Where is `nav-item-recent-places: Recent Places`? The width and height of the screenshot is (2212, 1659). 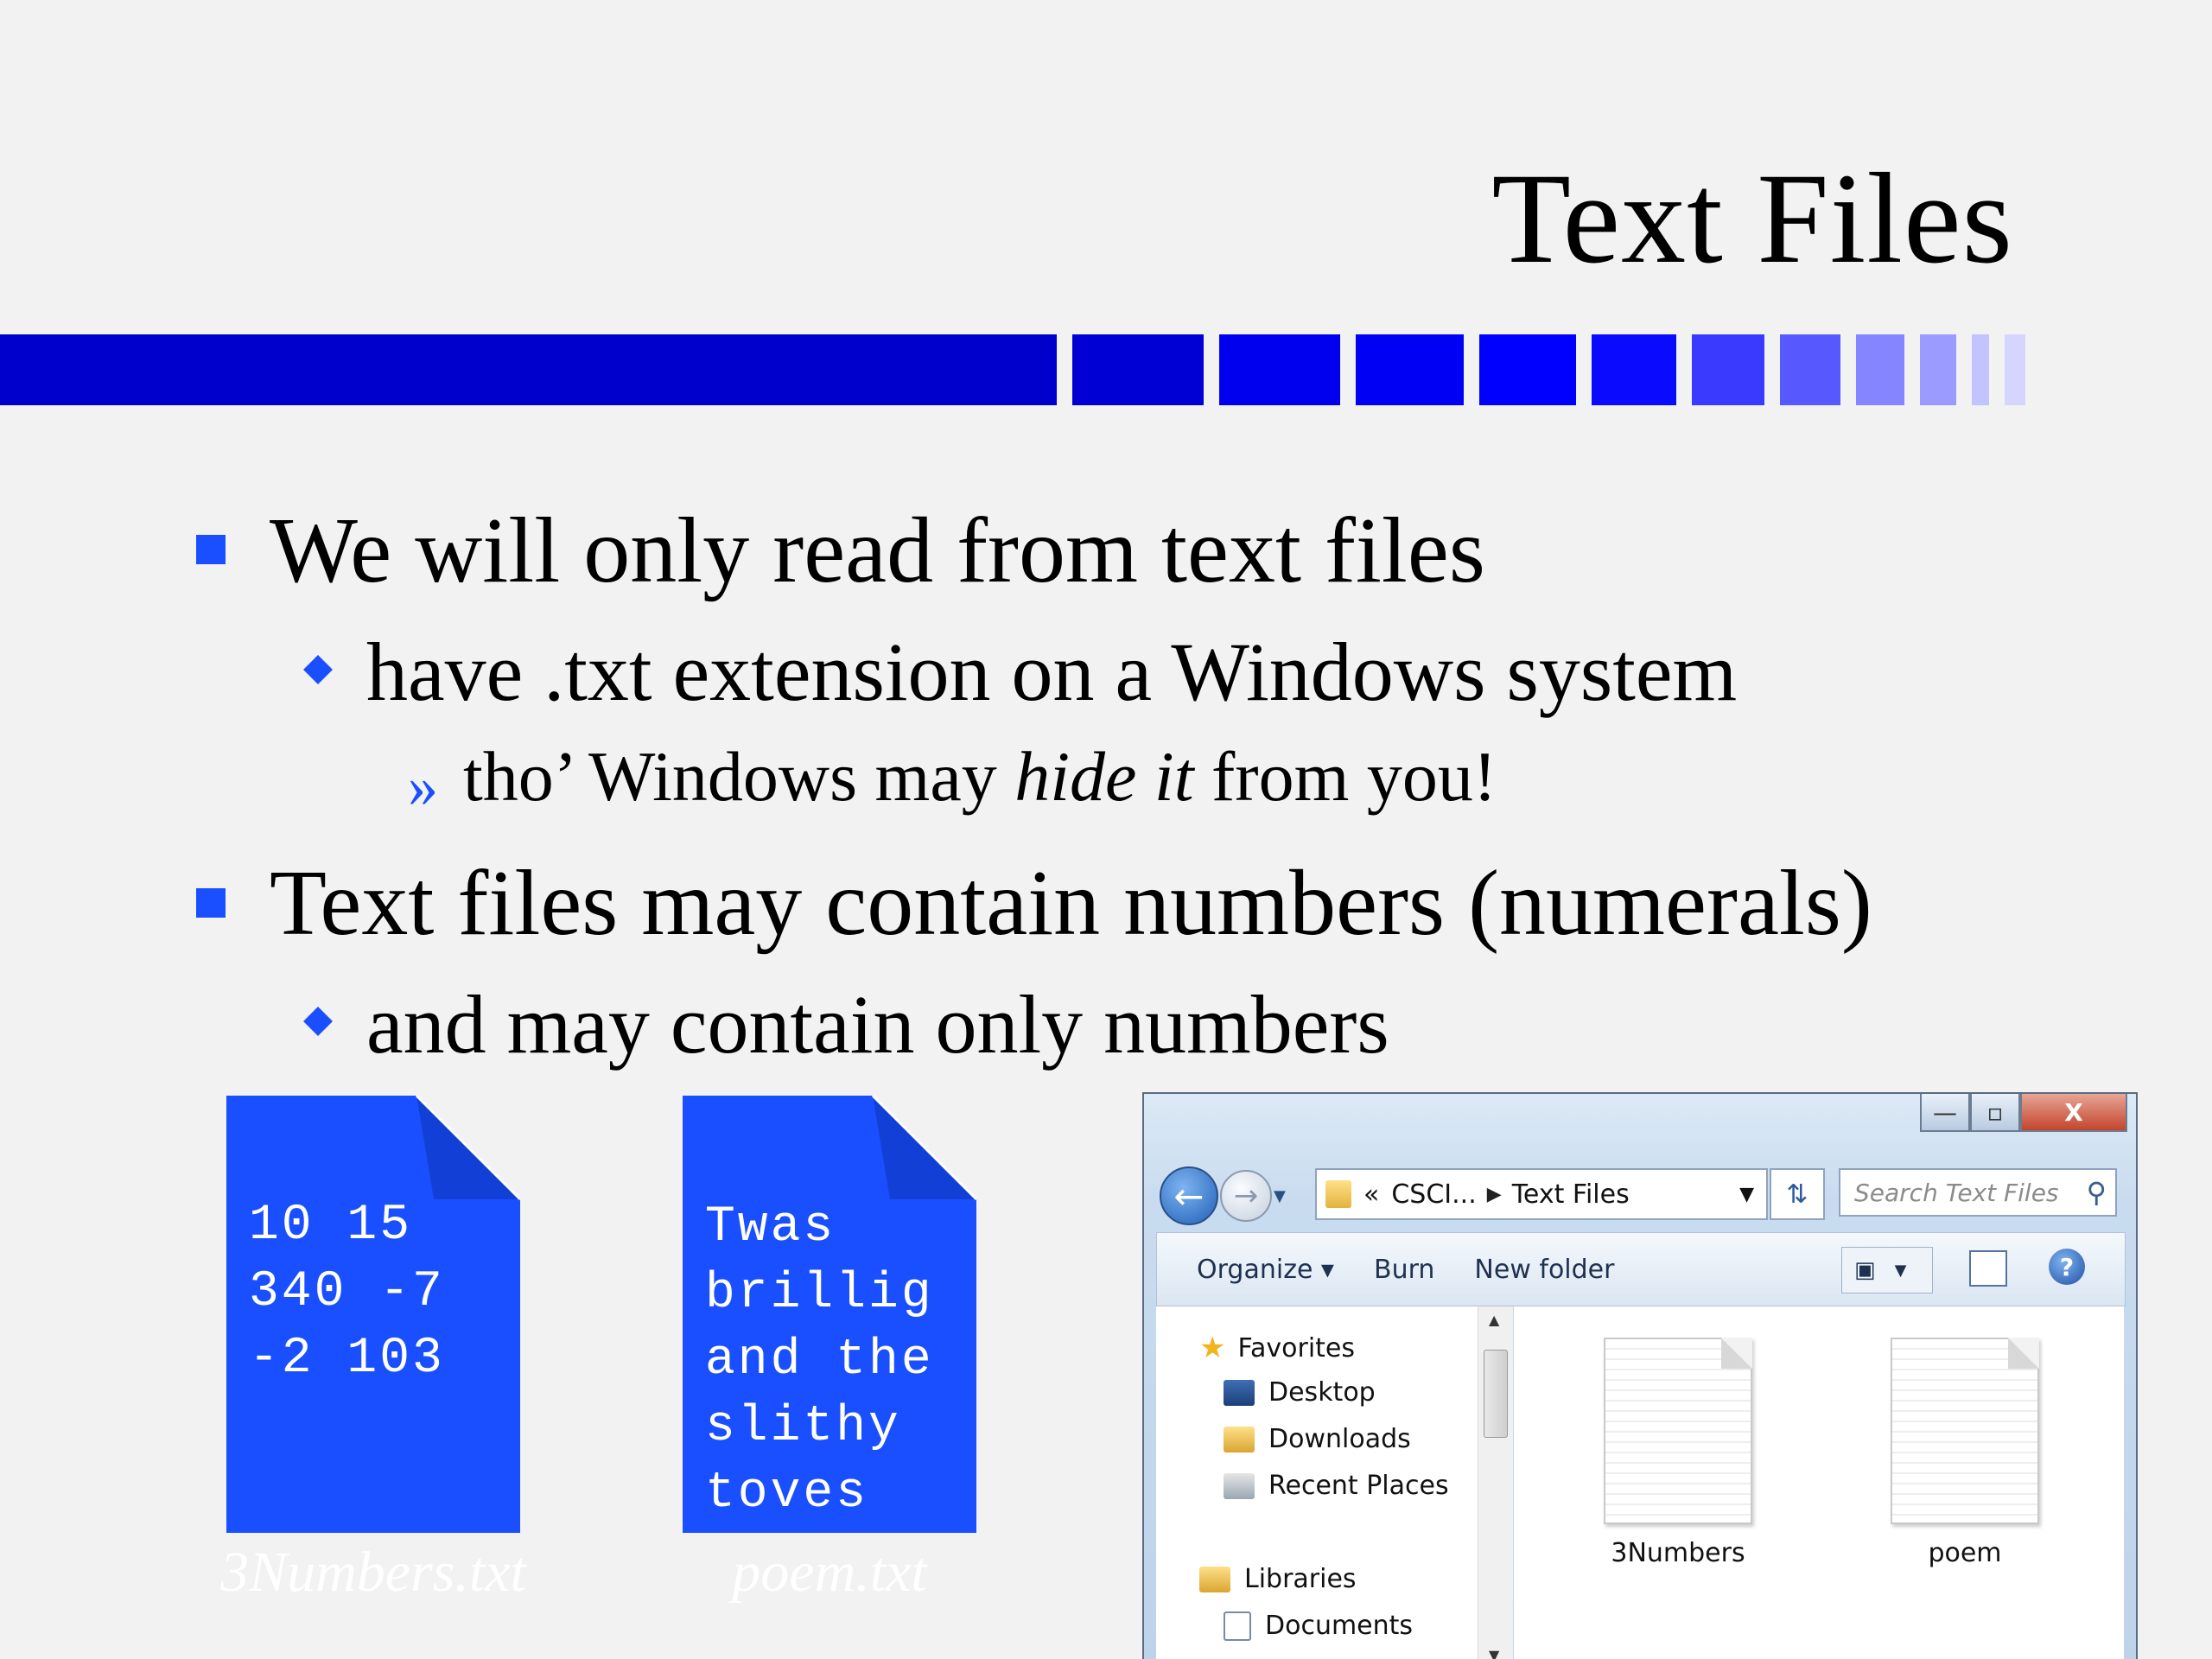
nav-item-recent-places: Recent Places is located at coordinates (1336, 1486).